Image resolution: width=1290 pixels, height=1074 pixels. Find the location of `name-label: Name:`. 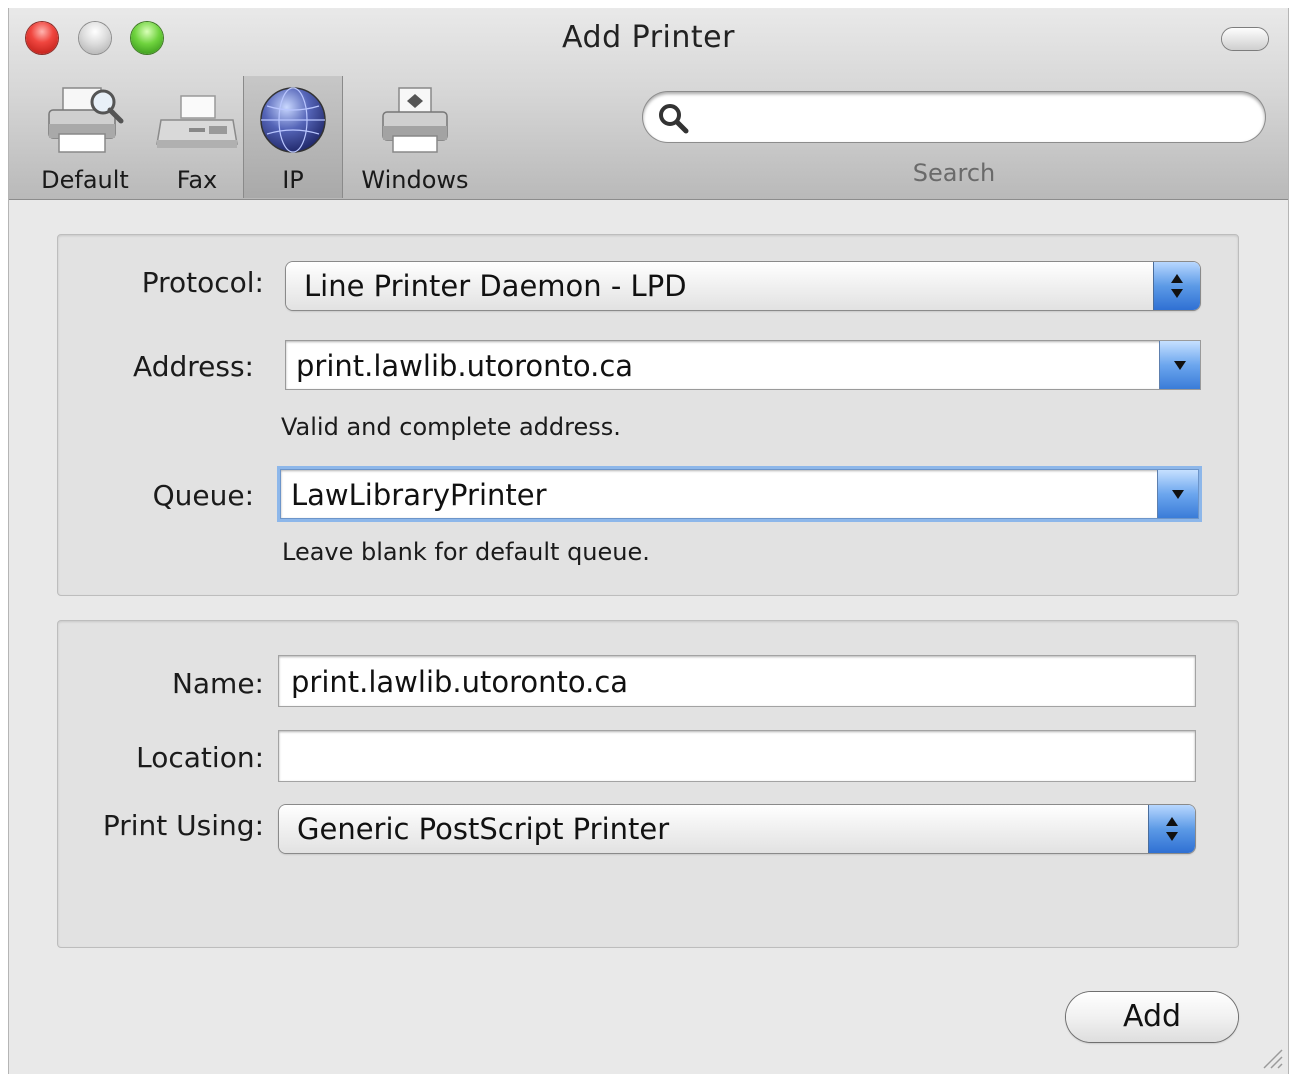

name-label: Name: is located at coordinates (217, 683).